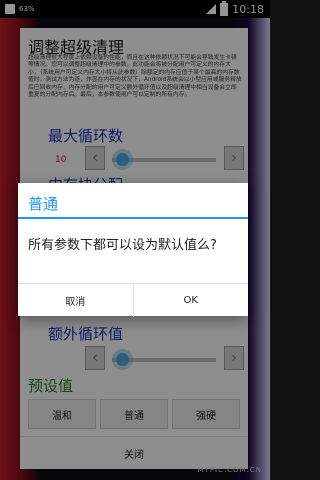 The width and height of the screenshot is (320, 480). What do you see at coordinates (122, 245) in the screenshot?
I see `dialog-message: 所有参数下都可以设为默认值么?` at bounding box center [122, 245].